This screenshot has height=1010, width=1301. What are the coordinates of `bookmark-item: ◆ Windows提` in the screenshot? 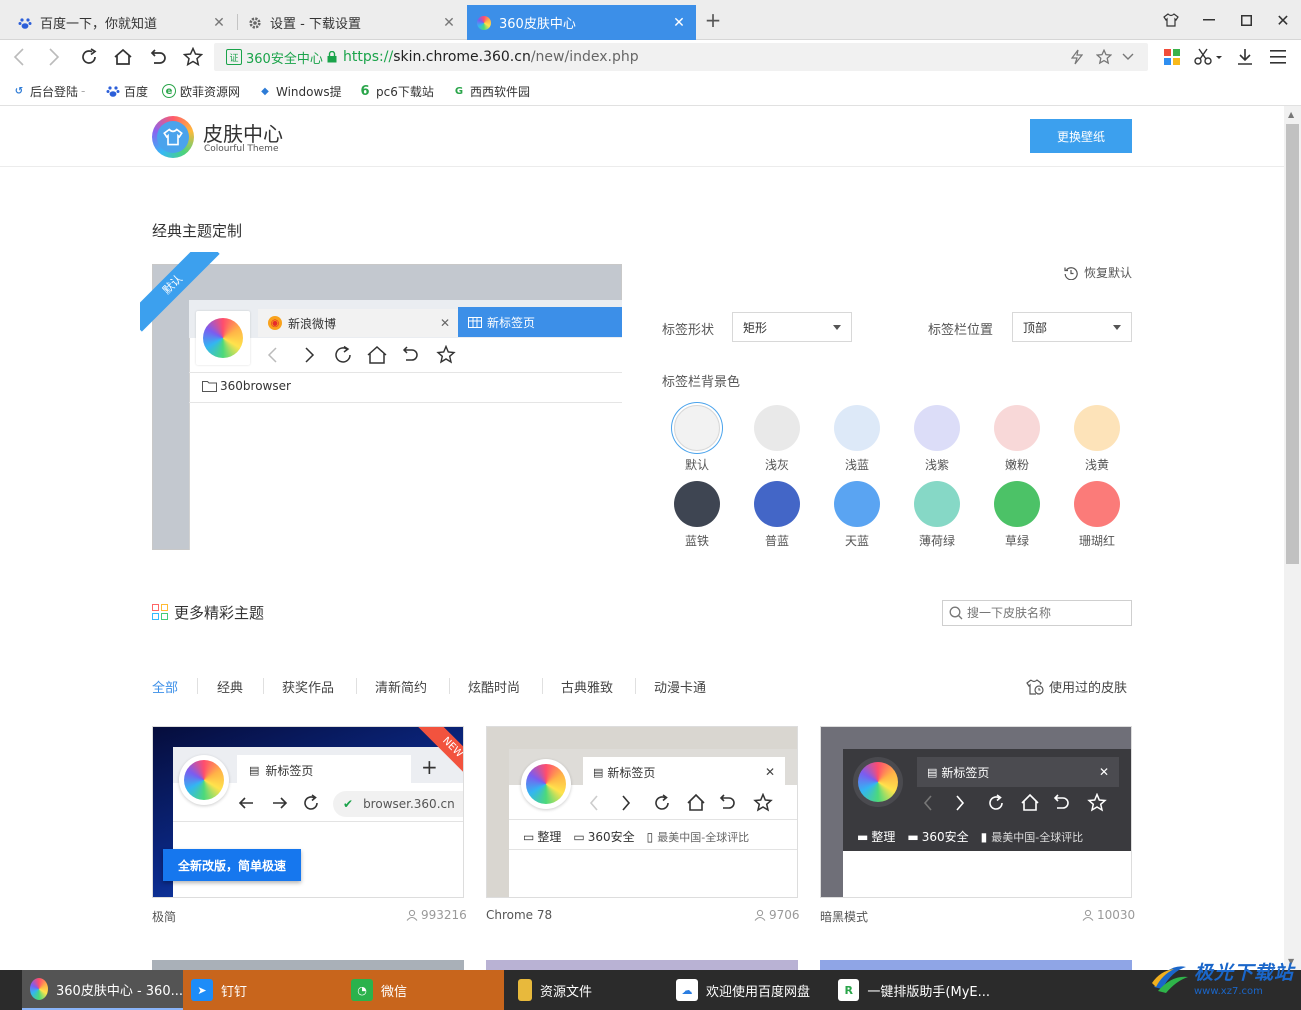 It's located at (299, 91).